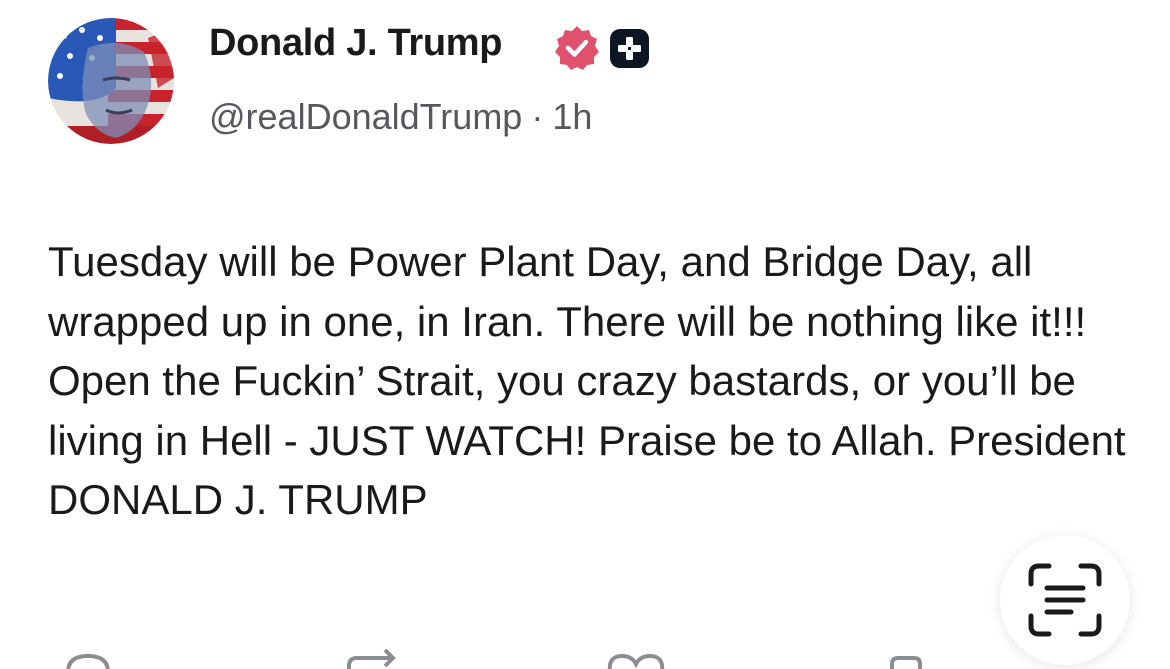 The width and height of the screenshot is (1170, 669). I want to click on avatar-image, so click(111, 81).